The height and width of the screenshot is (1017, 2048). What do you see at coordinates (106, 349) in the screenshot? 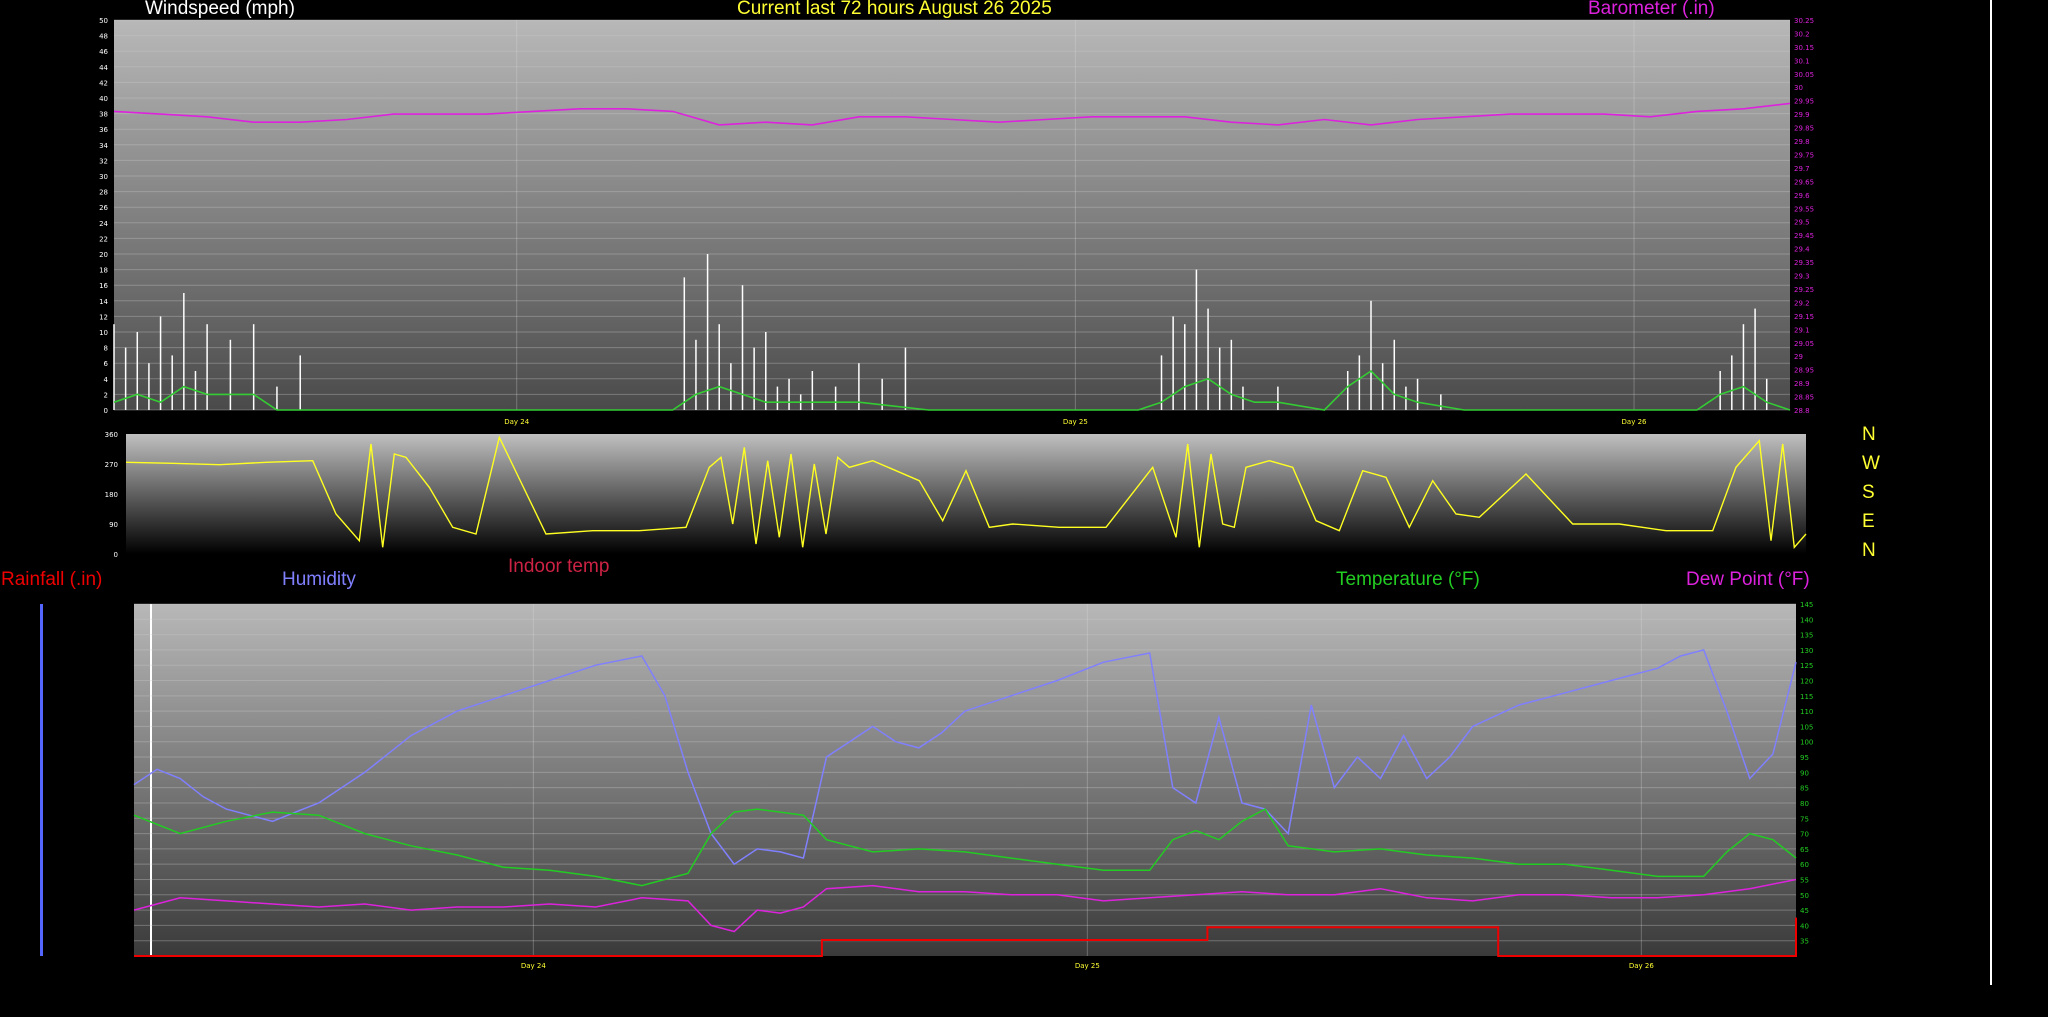
I see `y-left-tick-label: 8` at bounding box center [106, 349].